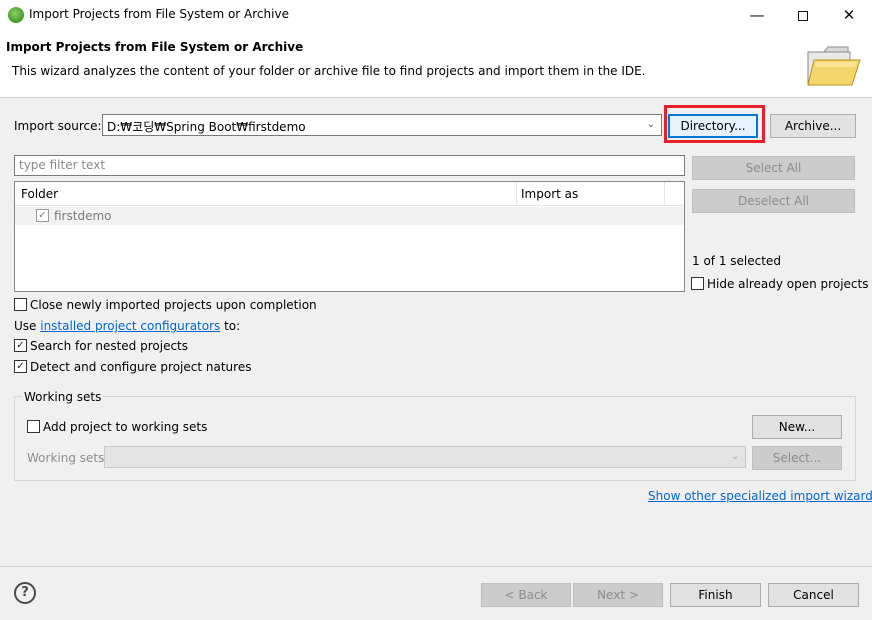 Image resolution: width=872 pixels, height=620 pixels. What do you see at coordinates (382, 125) in the screenshot?
I see `import-source-combo: D:₩코딩₩Spring Boot₩firstdemo ⌄` at bounding box center [382, 125].